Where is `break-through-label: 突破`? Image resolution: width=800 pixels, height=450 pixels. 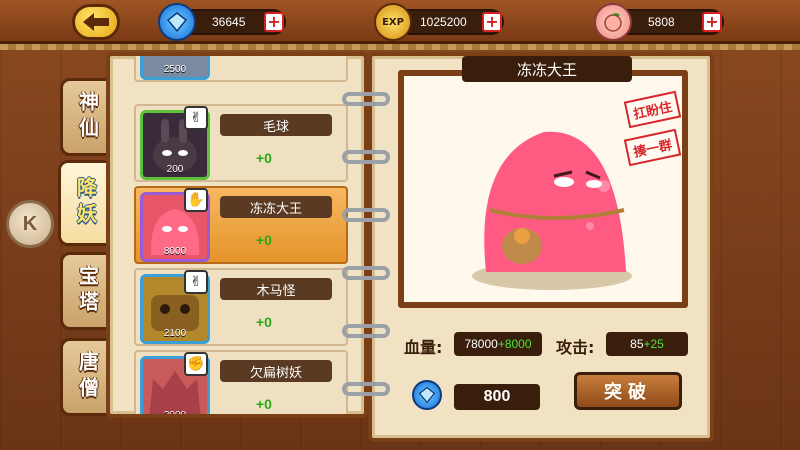 break-through-label: 突破 is located at coordinates (628, 392).